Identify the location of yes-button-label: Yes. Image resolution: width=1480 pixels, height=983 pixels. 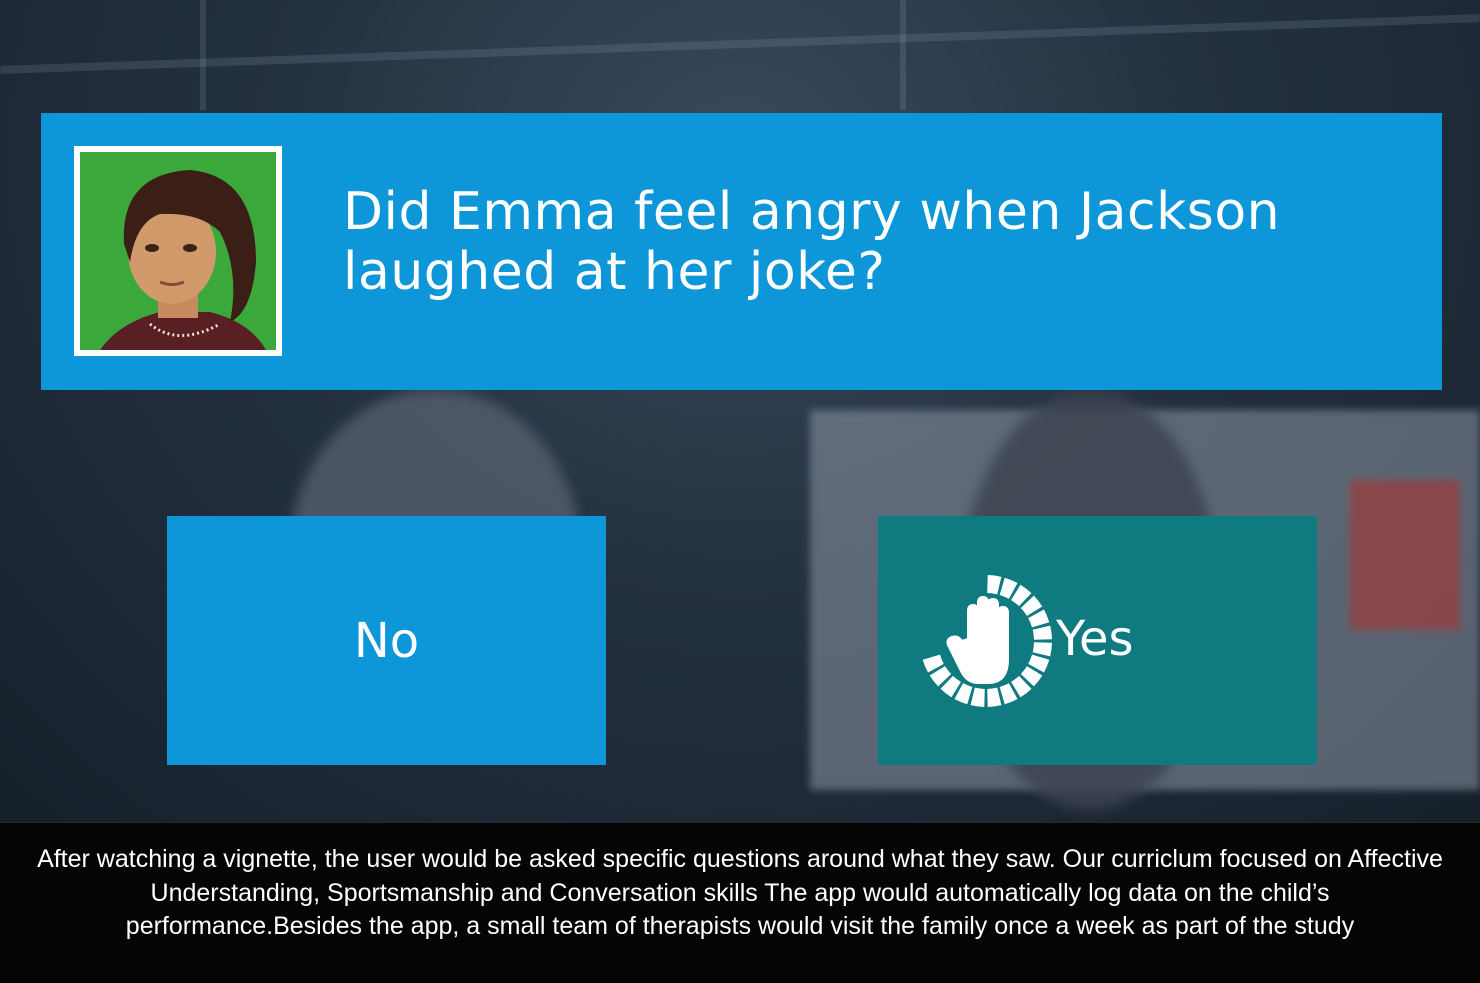
(1095, 639).